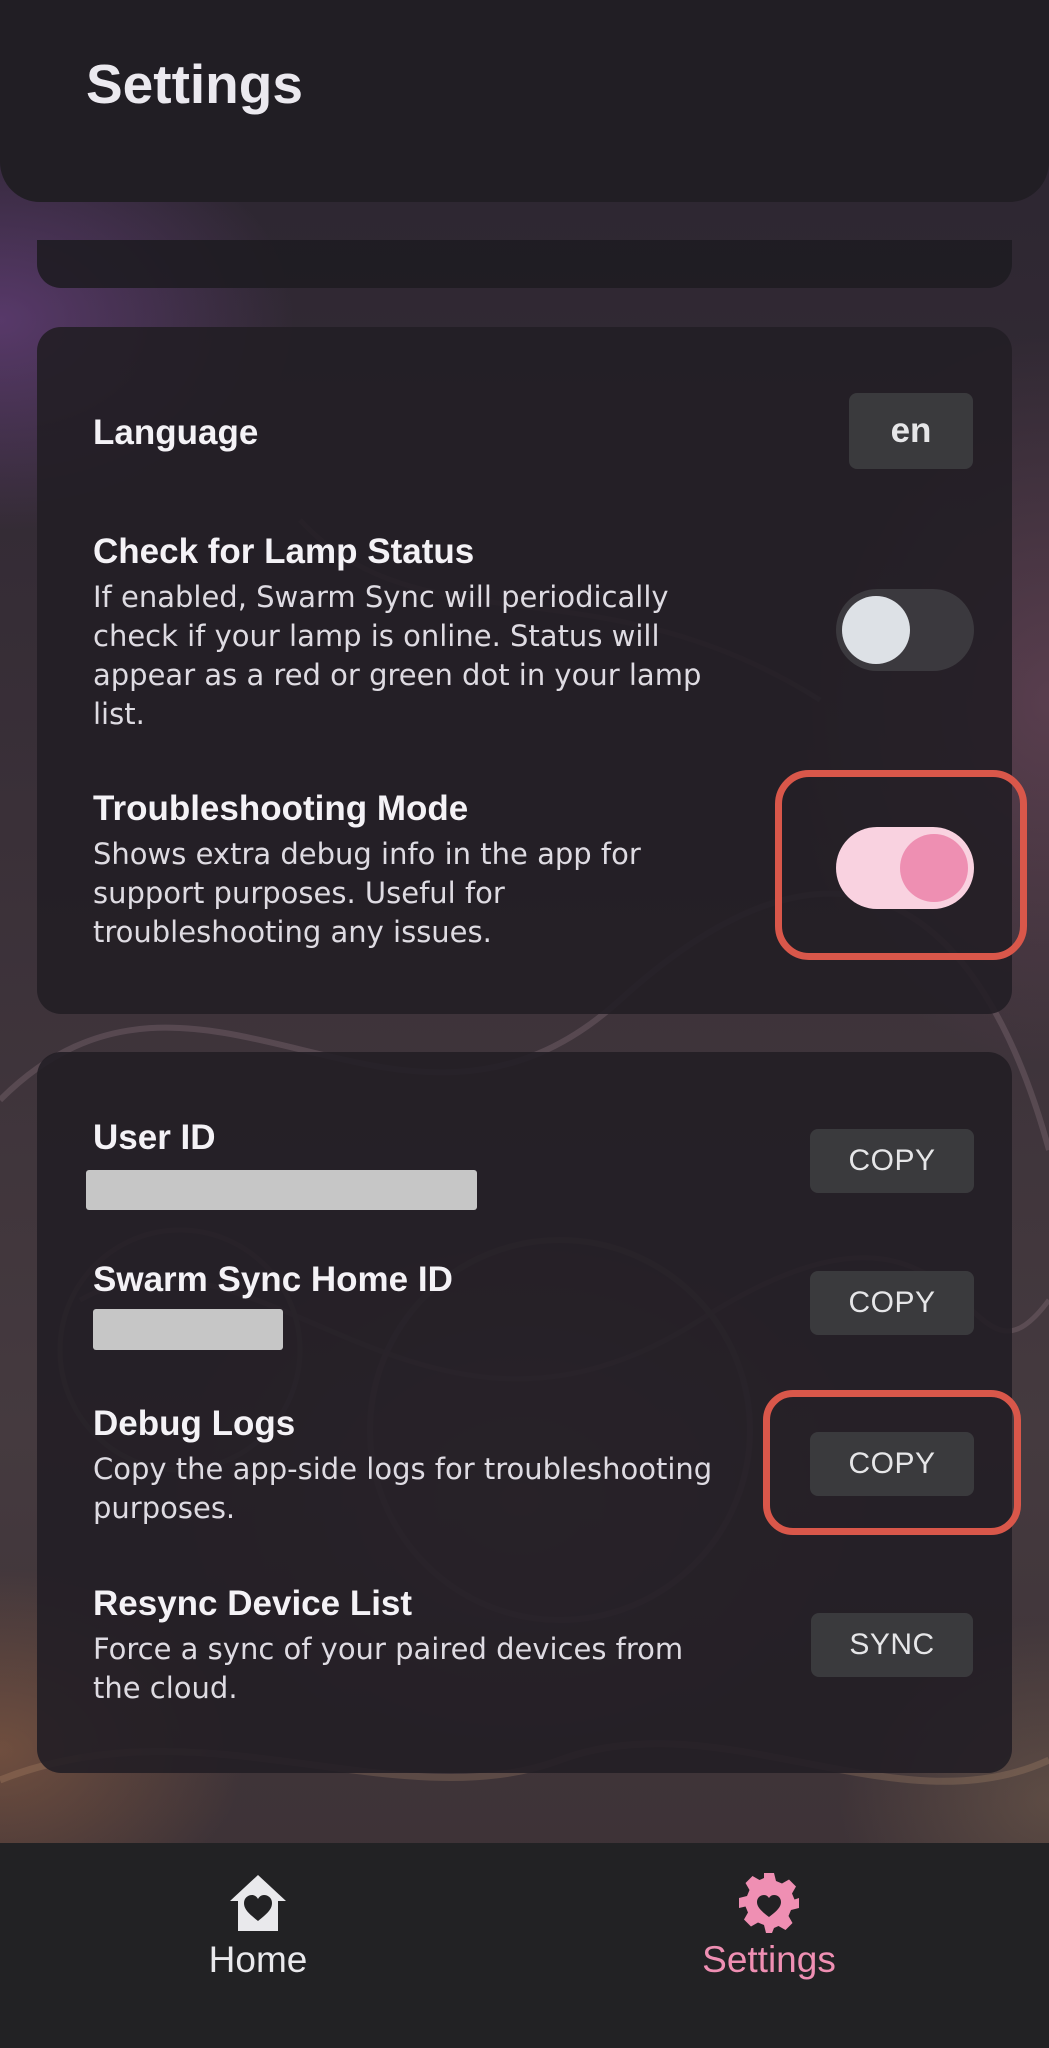 Image resolution: width=1049 pixels, height=2048 pixels. What do you see at coordinates (892, 1161) in the screenshot?
I see `copy-user-id-button: COPY` at bounding box center [892, 1161].